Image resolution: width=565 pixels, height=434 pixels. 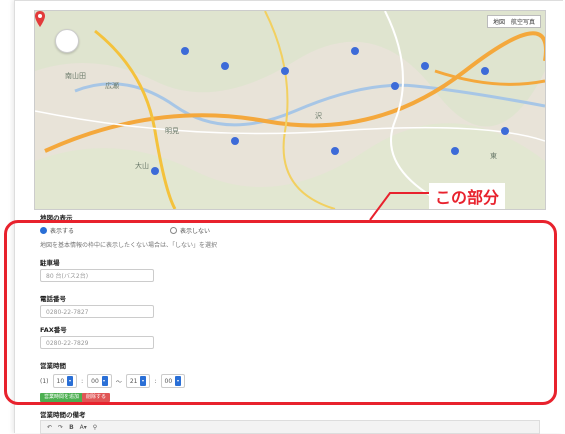 What do you see at coordinates (467, 196) in the screenshot?
I see `callout-label: この部分` at bounding box center [467, 196].